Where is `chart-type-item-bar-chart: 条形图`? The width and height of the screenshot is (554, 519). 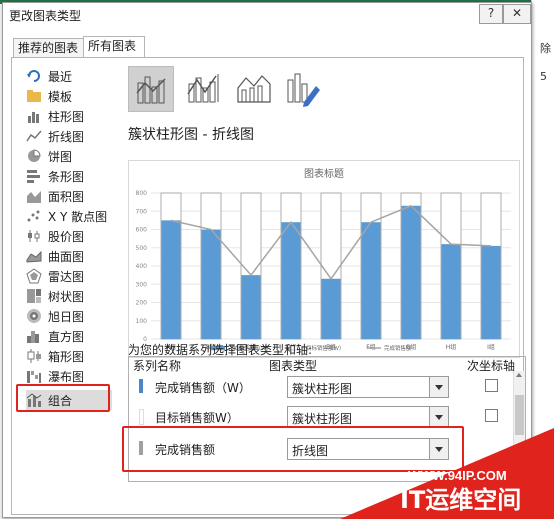 chart-type-item-bar-chart: 条形图 is located at coordinates (69, 176).